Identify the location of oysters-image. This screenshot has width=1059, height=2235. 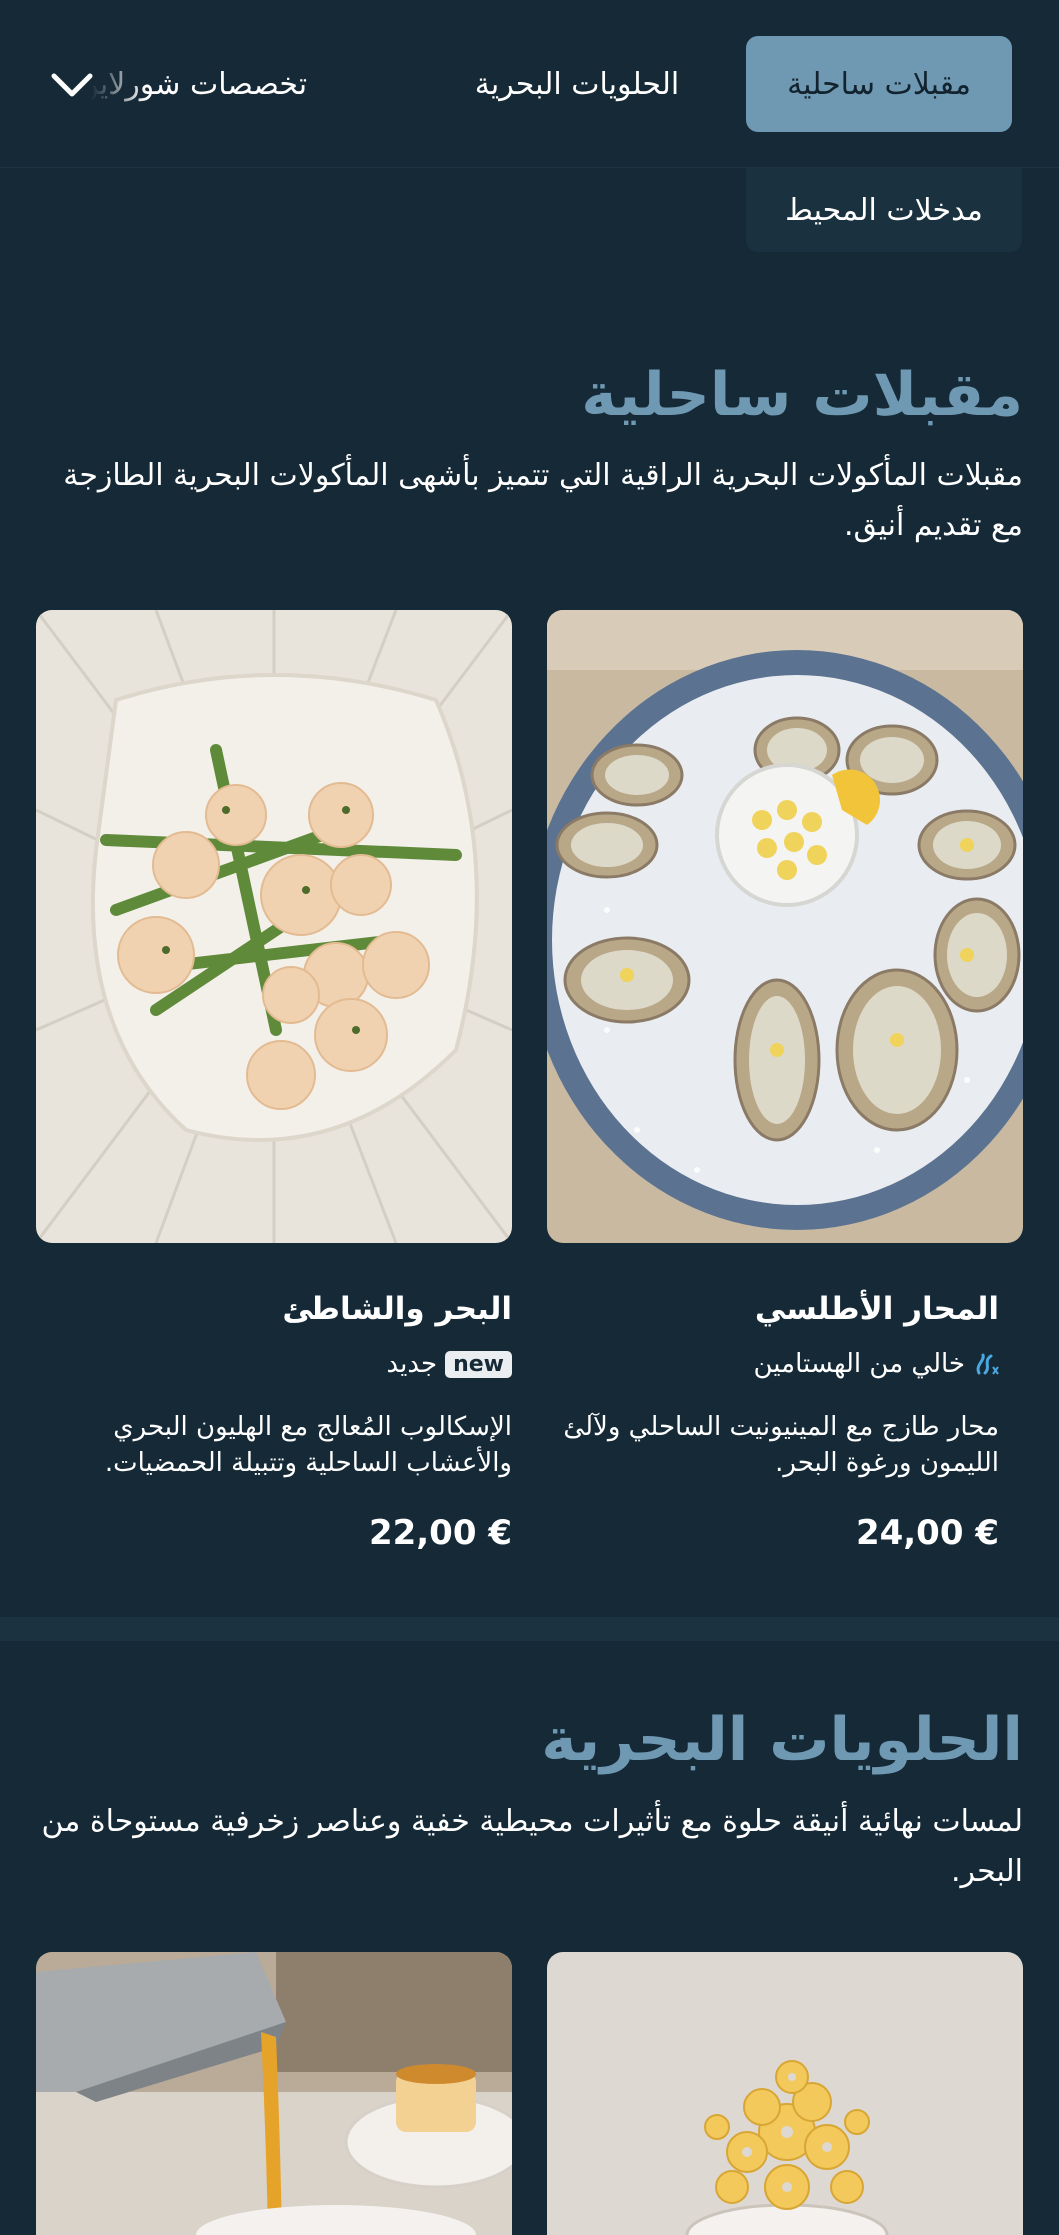
(785, 926).